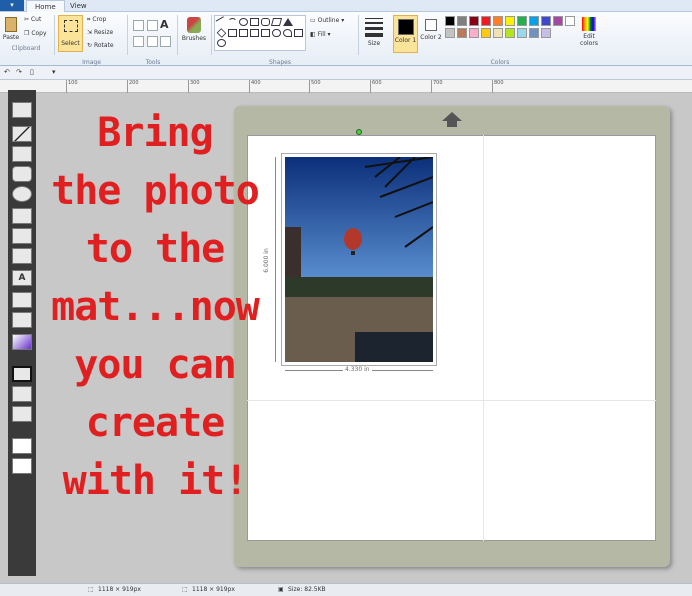 The image size is (692, 596). What do you see at coordinates (510, 27) in the screenshot?
I see `color-palette` at bounding box center [510, 27].